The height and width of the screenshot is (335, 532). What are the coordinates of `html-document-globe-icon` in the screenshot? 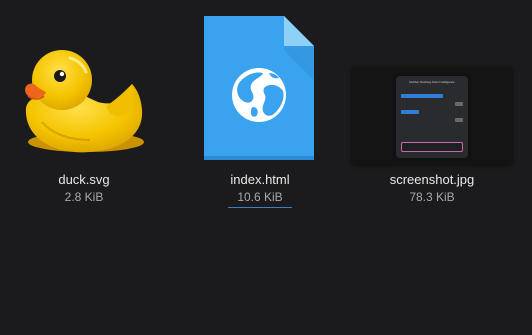 It's located at (259, 88).